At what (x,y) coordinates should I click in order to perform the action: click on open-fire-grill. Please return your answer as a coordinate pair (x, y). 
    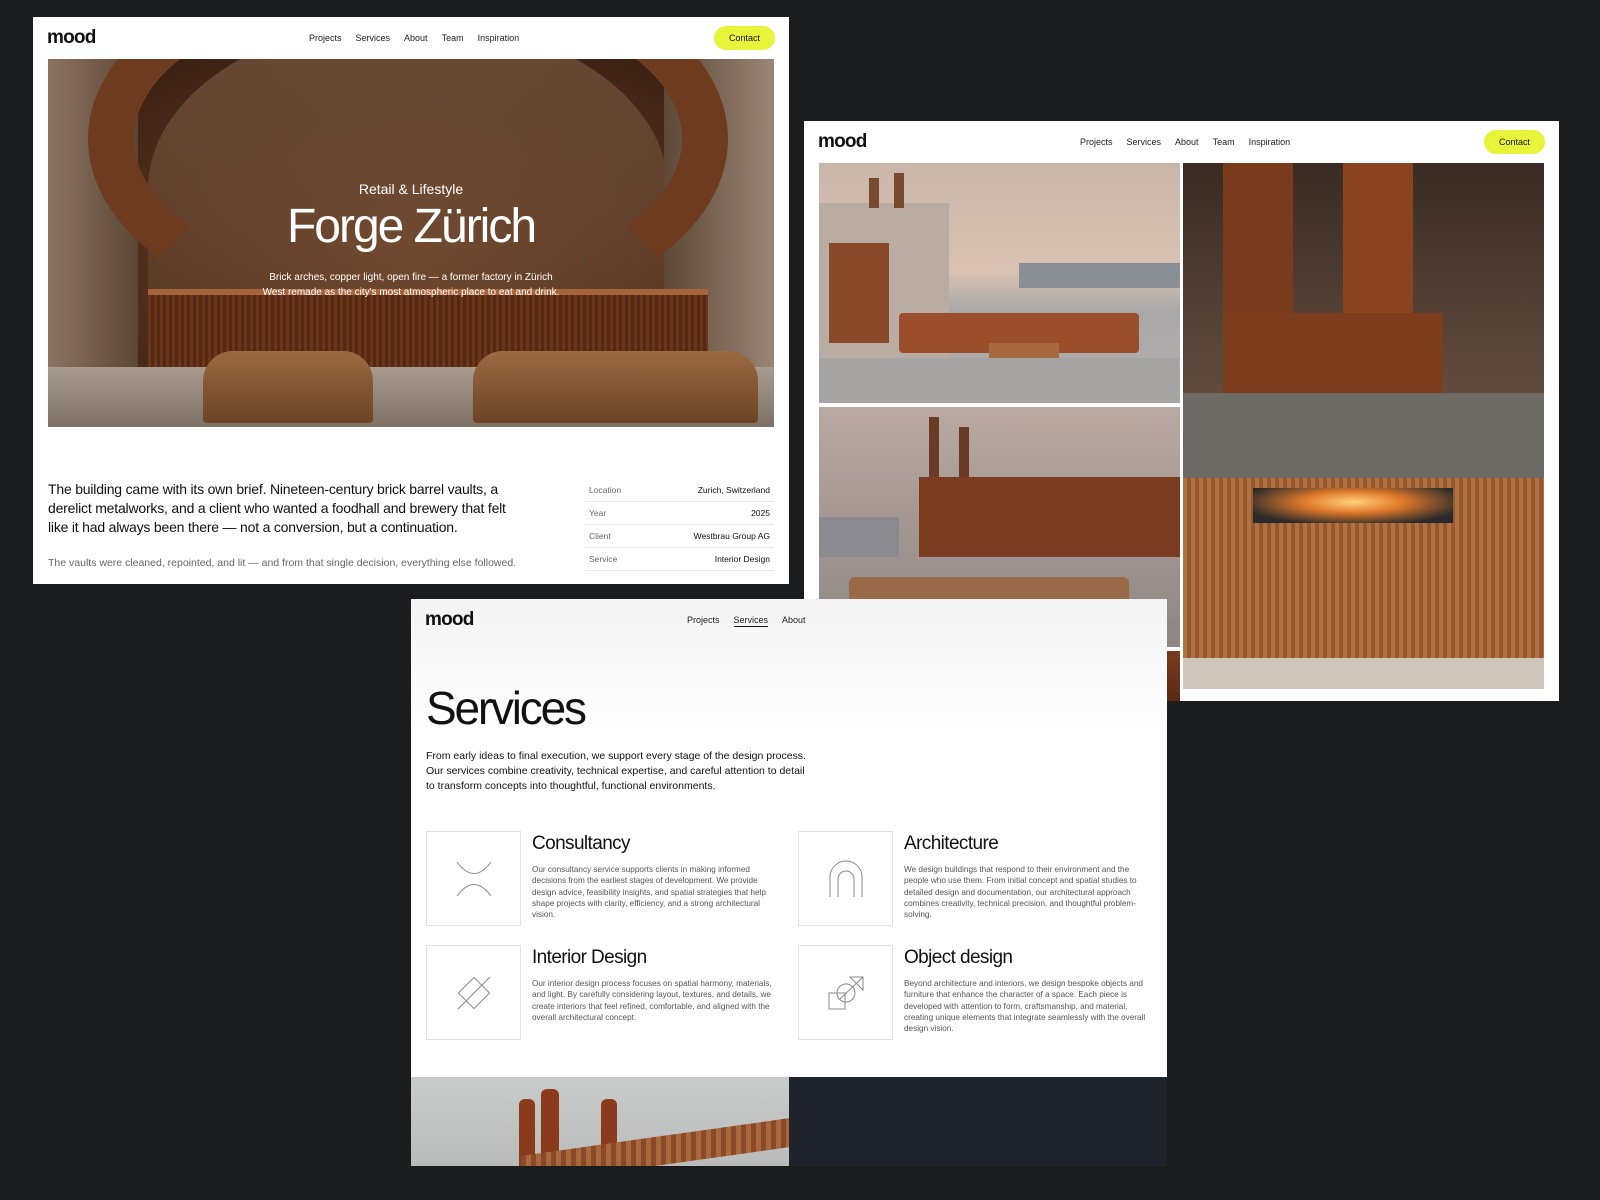
    Looking at the image, I should click on (1353, 505).